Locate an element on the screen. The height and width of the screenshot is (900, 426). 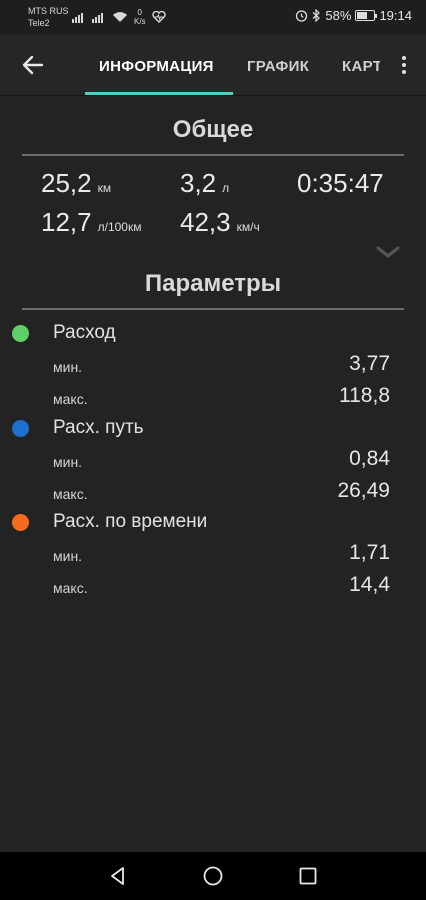
signal-icon is located at coordinates (77, 17).